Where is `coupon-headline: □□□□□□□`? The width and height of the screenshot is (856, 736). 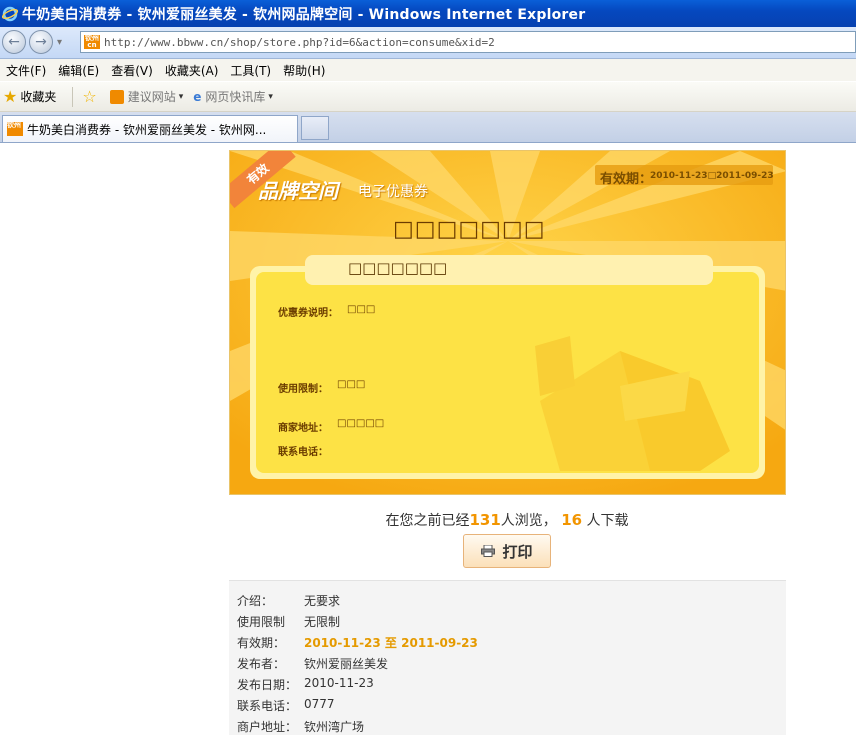 coupon-headline: □□□□□□□ is located at coordinates (469, 229).